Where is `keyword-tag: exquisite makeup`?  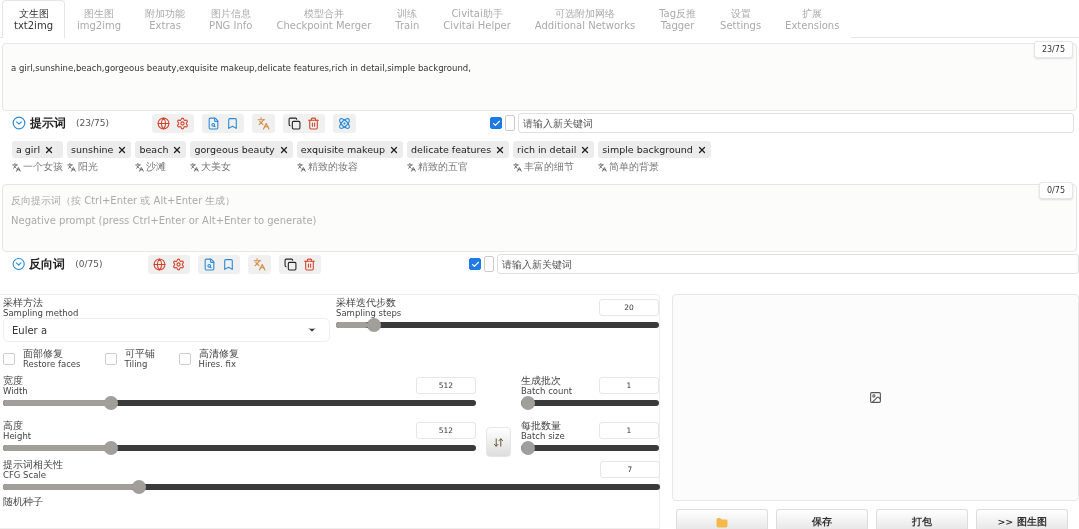
keyword-tag: exquisite makeup is located at coordinates (350, 149).